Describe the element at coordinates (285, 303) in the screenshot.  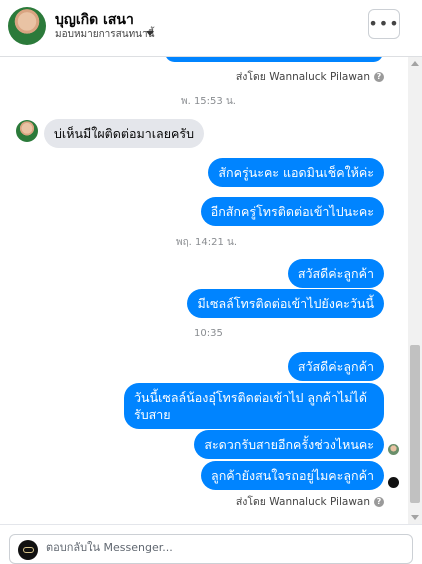
I see `outgoing-message: มีเซลล์โทรติดต่อเข้าไปยังคะวันนี้` at that location.